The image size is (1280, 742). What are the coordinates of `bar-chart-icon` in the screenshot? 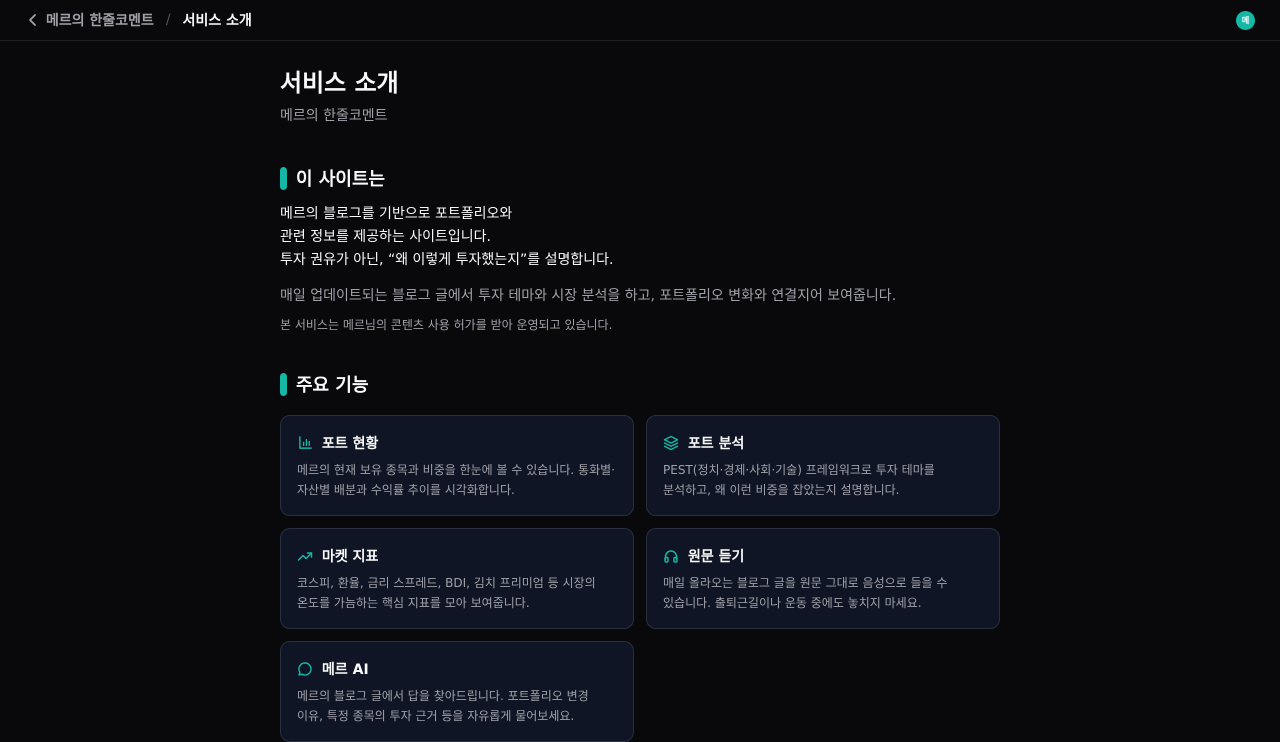 It's located at (305, 443).